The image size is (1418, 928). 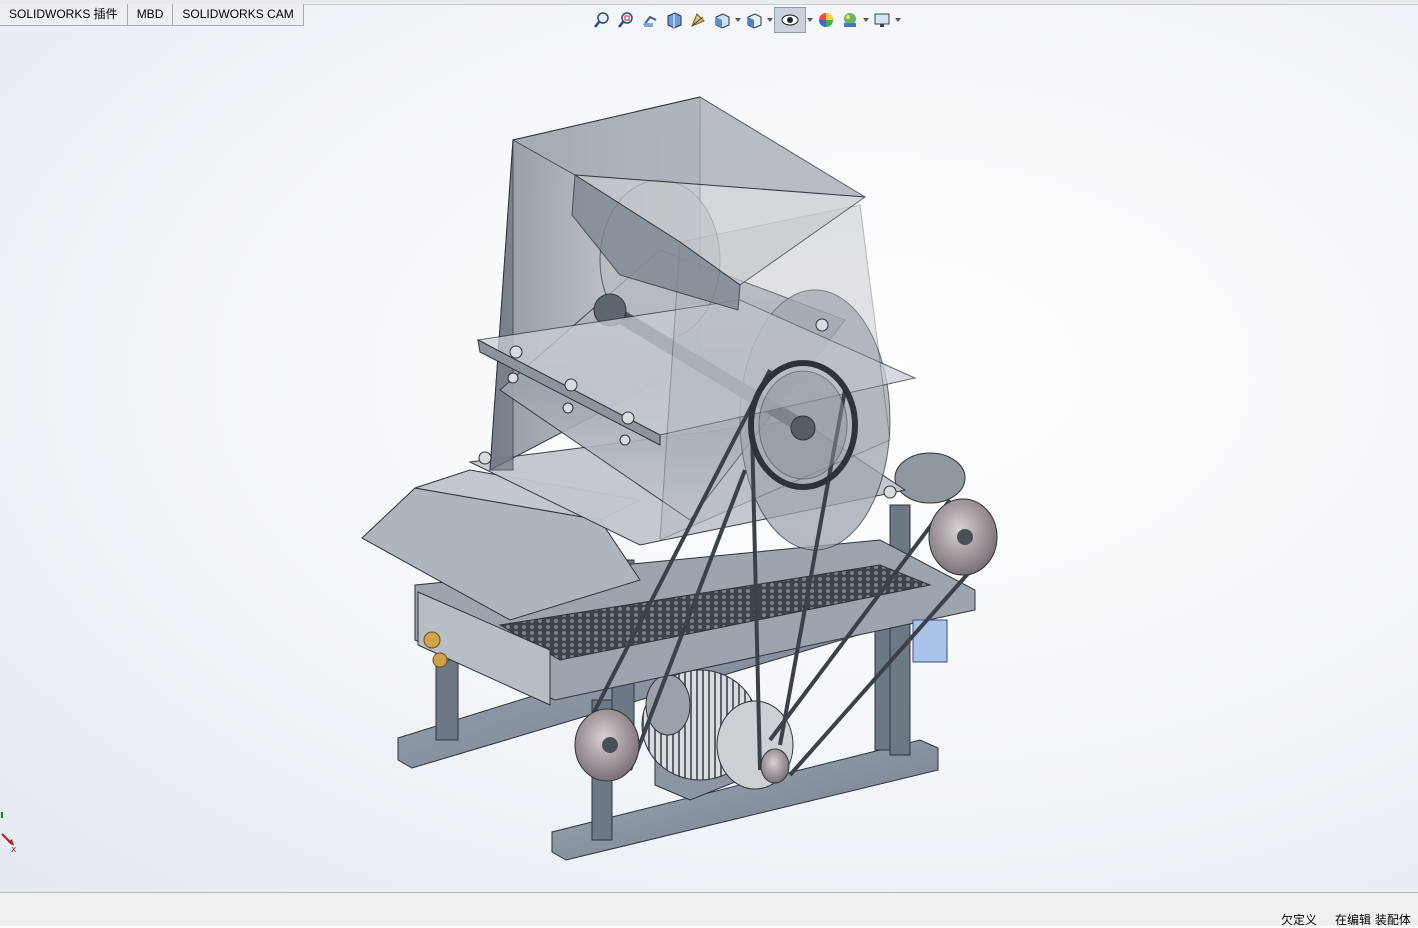 I want to click on rear-roller, so click(x=930, y=478).